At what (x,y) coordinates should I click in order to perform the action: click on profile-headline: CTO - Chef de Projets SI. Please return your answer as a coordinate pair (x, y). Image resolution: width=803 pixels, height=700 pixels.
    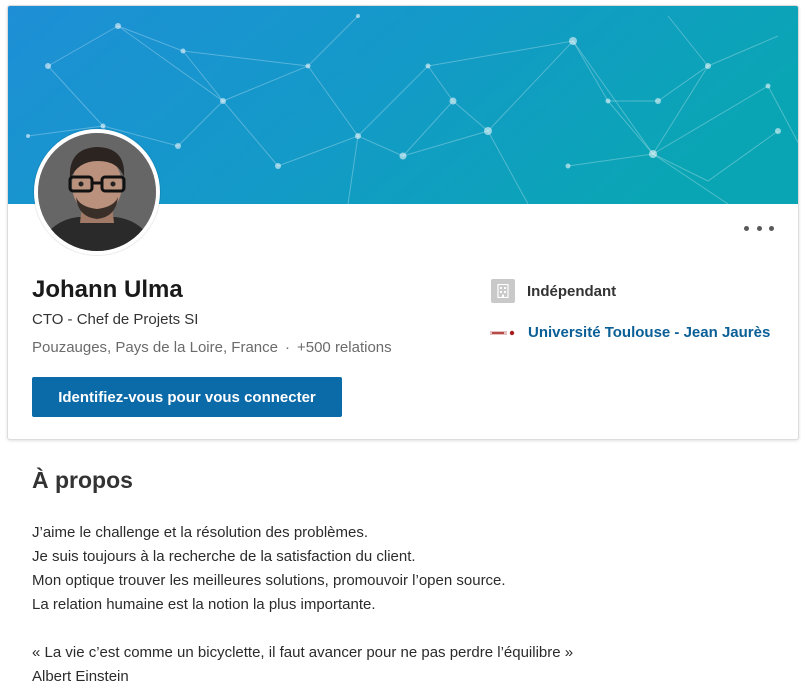
    Looking at the image, I should click on (115, 319).